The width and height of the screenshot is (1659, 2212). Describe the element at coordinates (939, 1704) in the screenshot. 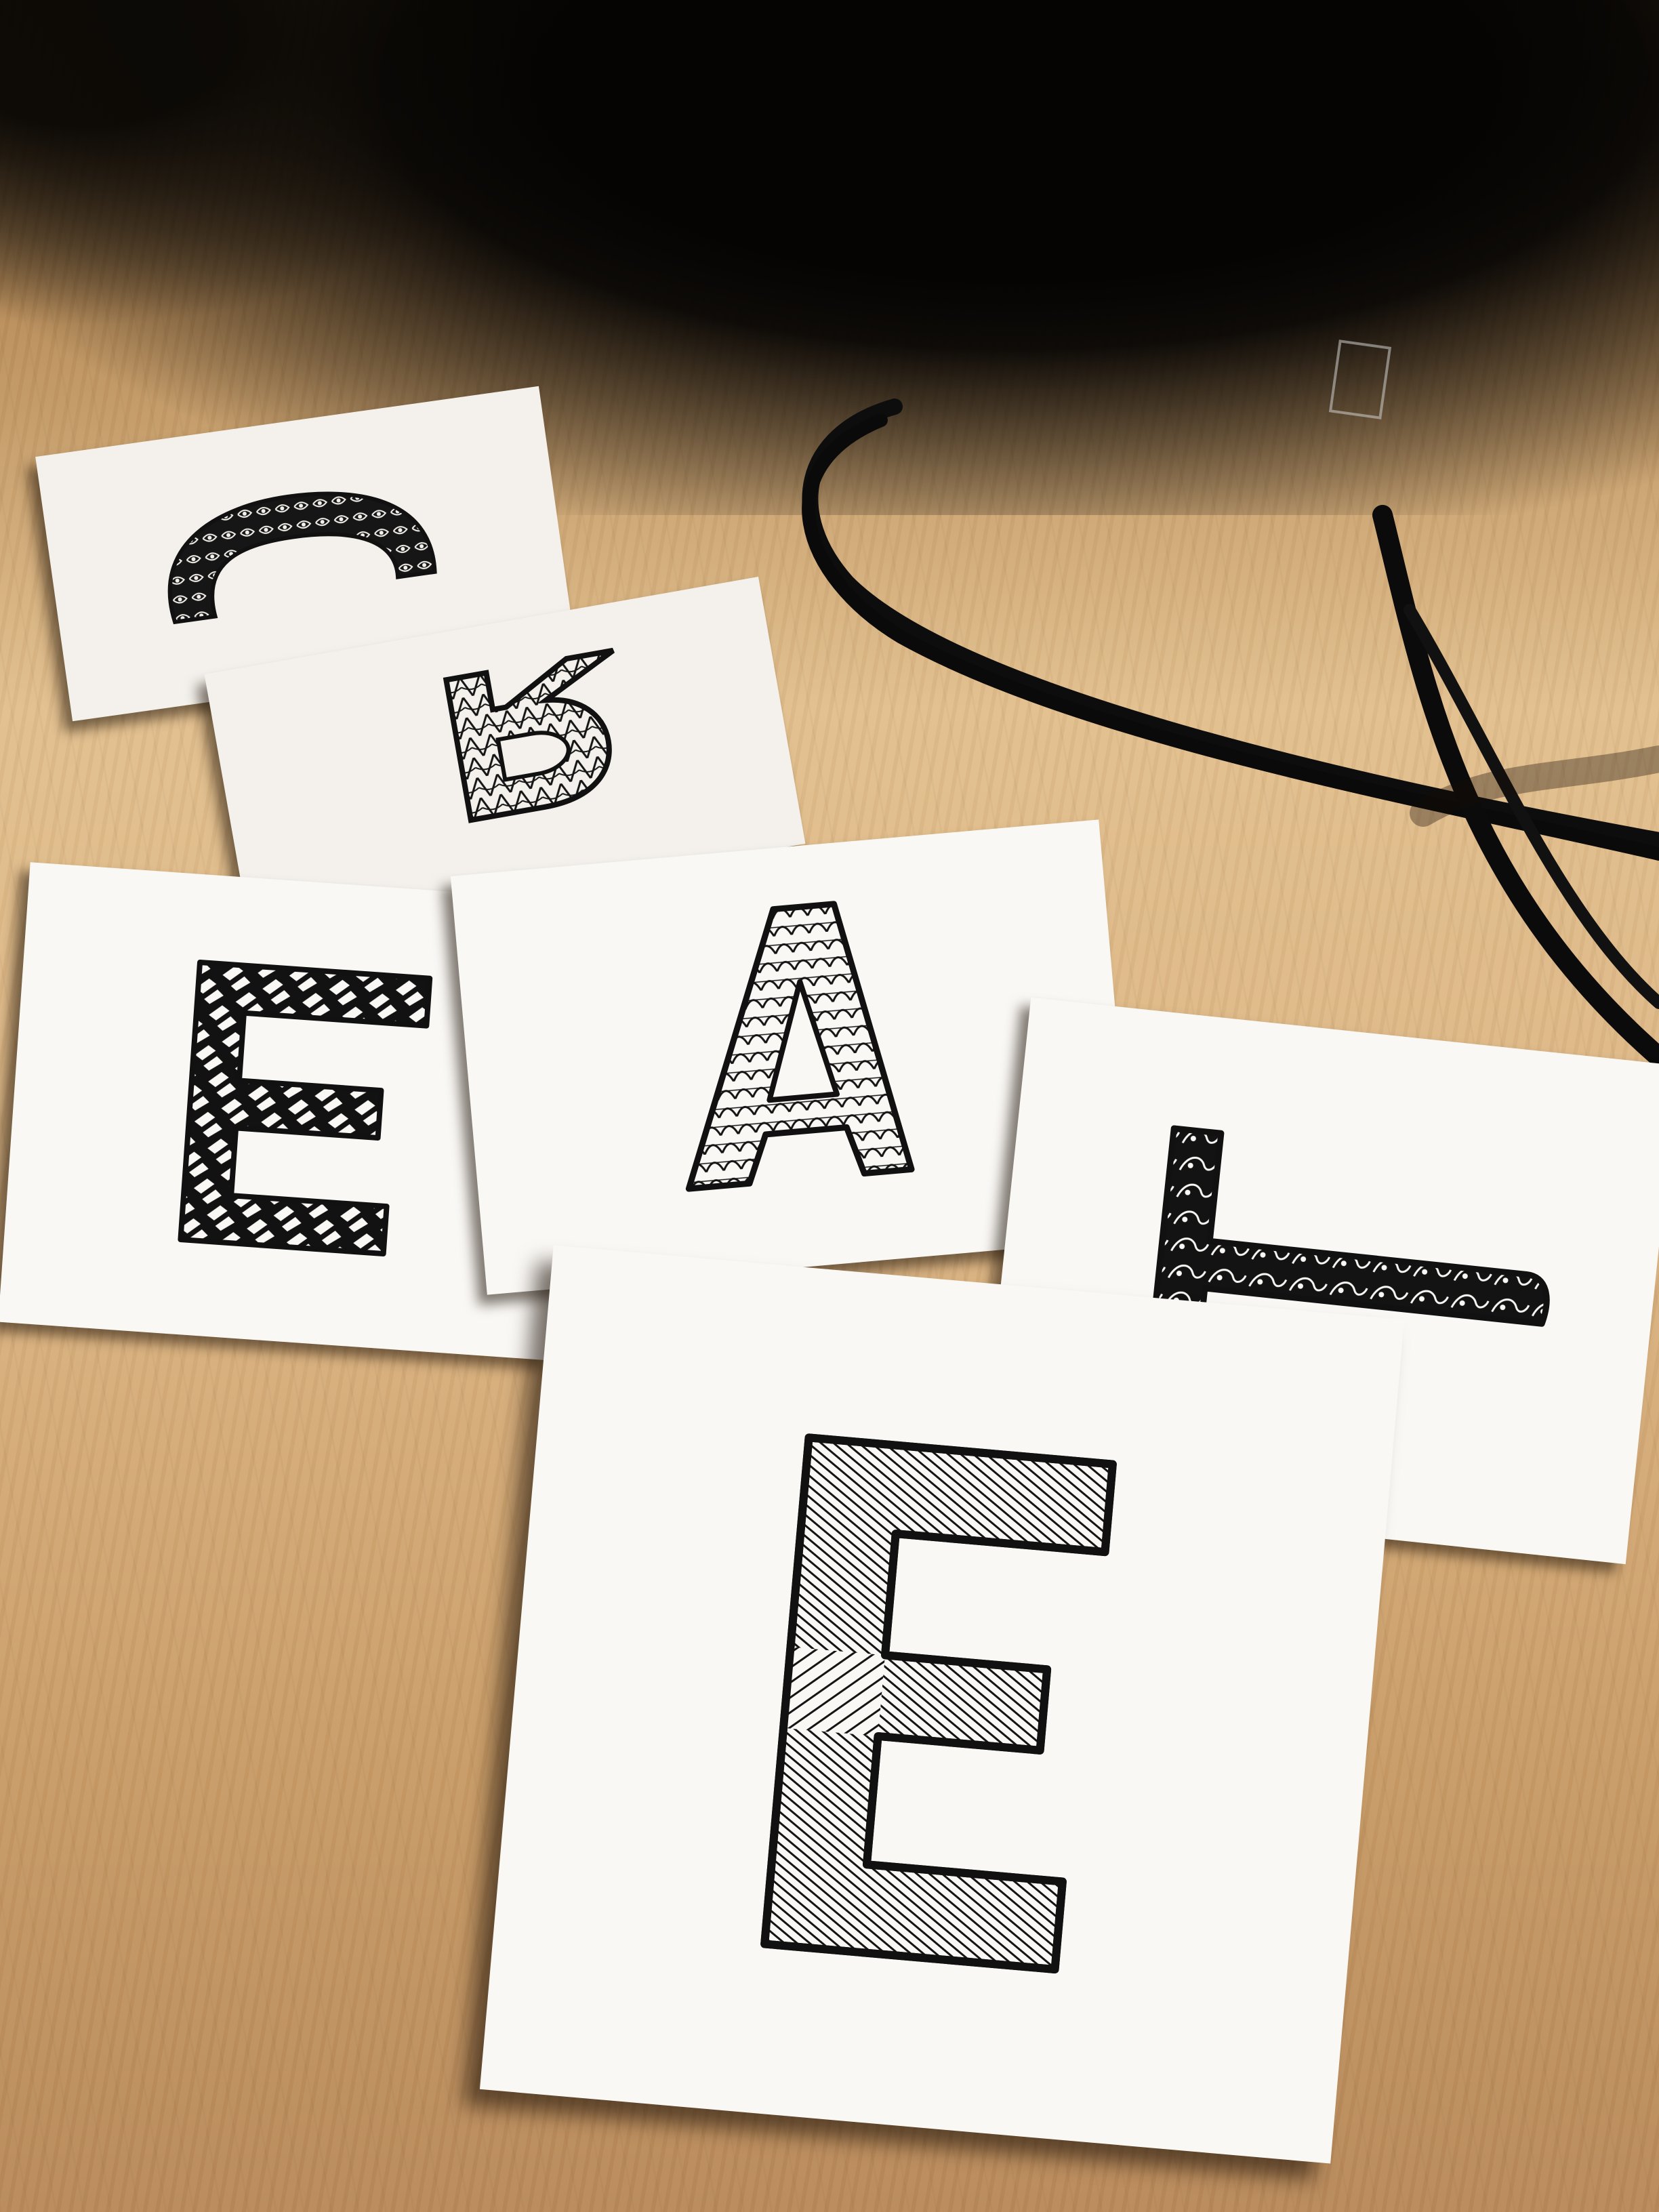

I see `letter-e-front-drawing` at that location.